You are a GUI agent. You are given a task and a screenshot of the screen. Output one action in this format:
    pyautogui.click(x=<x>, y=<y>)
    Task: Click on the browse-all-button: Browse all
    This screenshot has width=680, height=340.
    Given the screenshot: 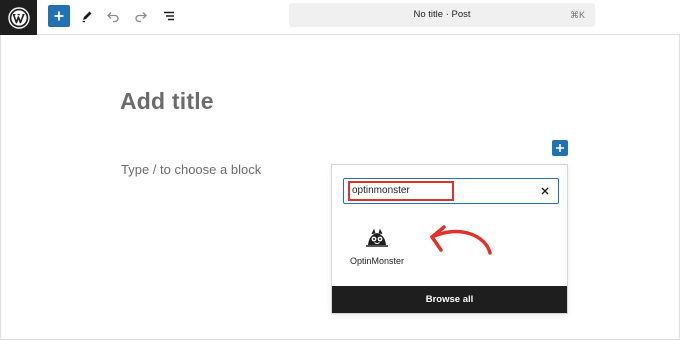 What is the action you would take?
    pyautogui.click(x=449, y=299)
    